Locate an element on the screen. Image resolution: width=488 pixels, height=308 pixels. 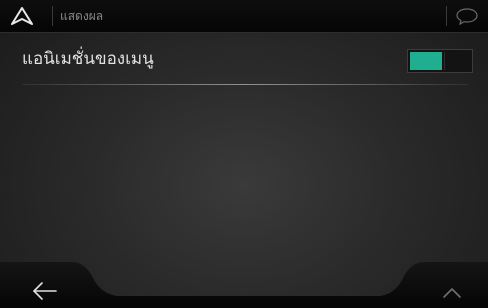
chevron-up-icon is located at coordinates (449, 287).